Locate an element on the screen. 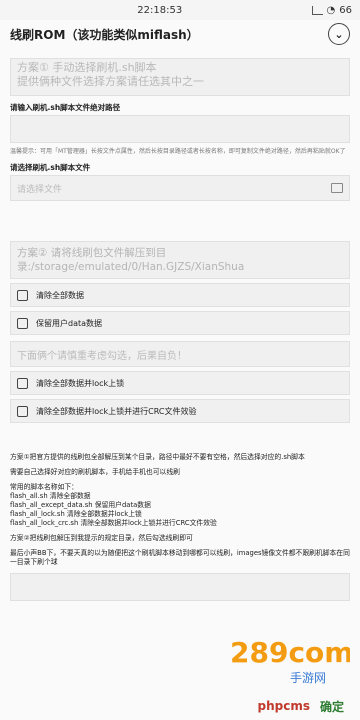  option-label: 清除全部数据并lock上锁 is located at coordinates (80, 383).